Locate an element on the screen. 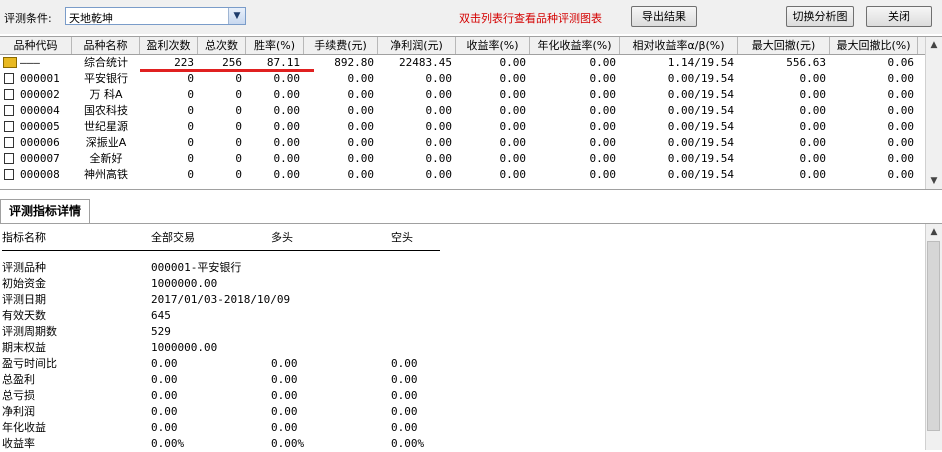 The image size is (942, 452). detail-row-label: 评测日期 is located at coordinates (24, 299).